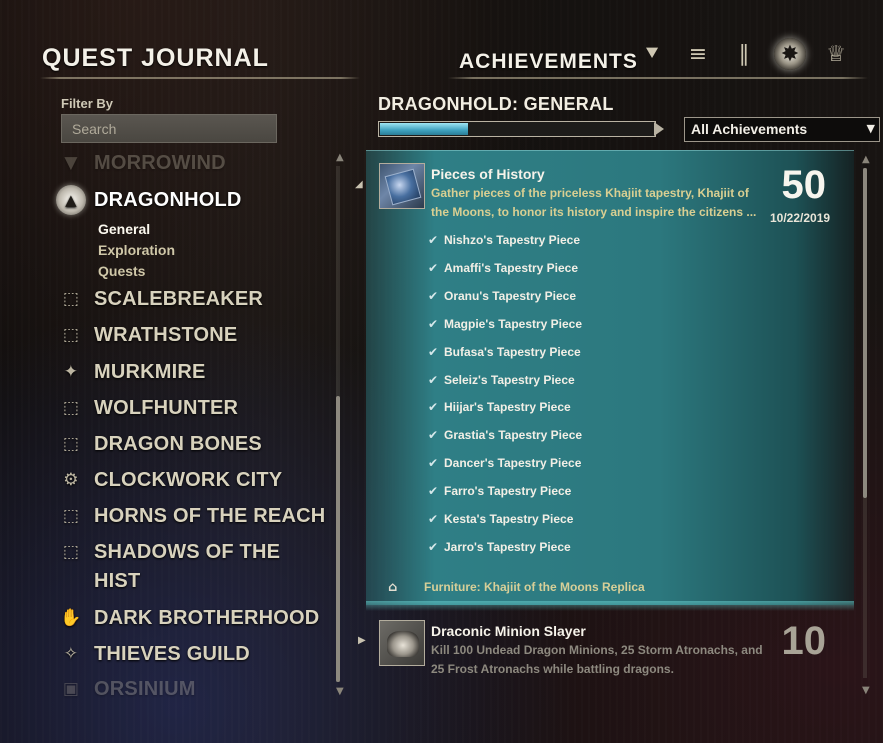  What do you see at coordinates (155, 58) in the screenshot?
I see `quest-journal-title: QUEST JOURNAL` at bounding box center [155, 58].